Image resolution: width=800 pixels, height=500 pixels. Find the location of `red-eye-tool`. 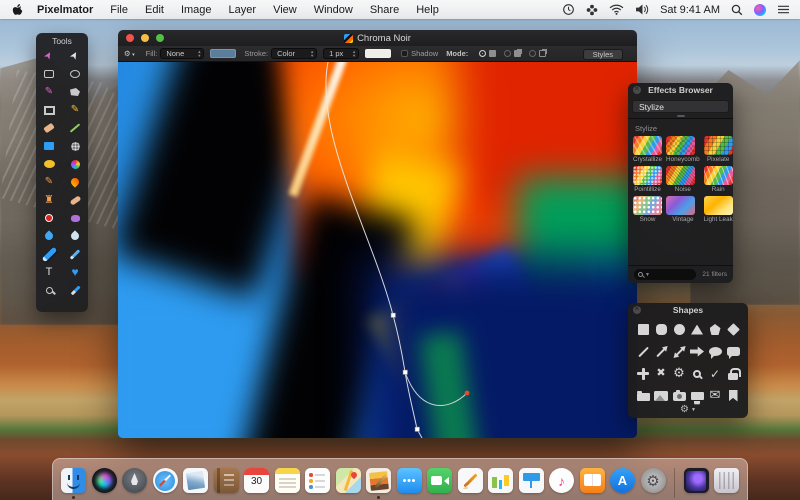

red-eye-tool is located at coordinates (49, 218).